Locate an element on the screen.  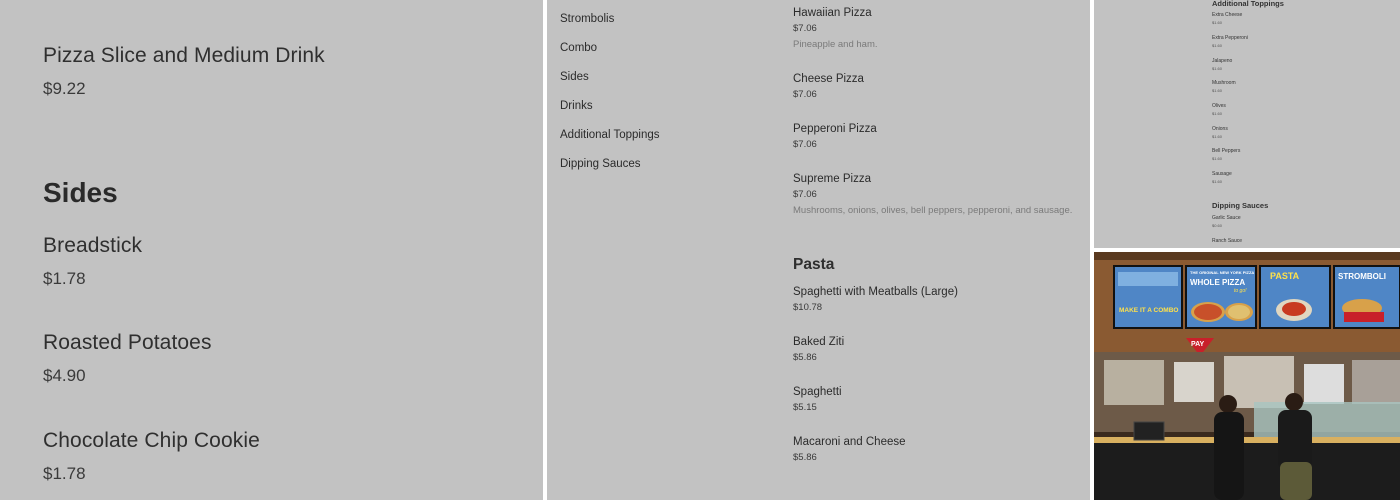
topping-item: Onions $1.60 is located at coordinates (1220, 132).